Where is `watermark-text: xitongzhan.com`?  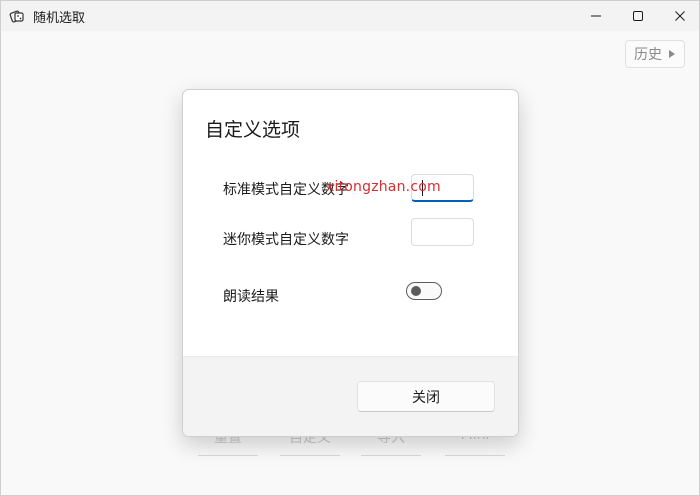 watermark-text: xitongzhan.com is located at coordinates (383, 187).